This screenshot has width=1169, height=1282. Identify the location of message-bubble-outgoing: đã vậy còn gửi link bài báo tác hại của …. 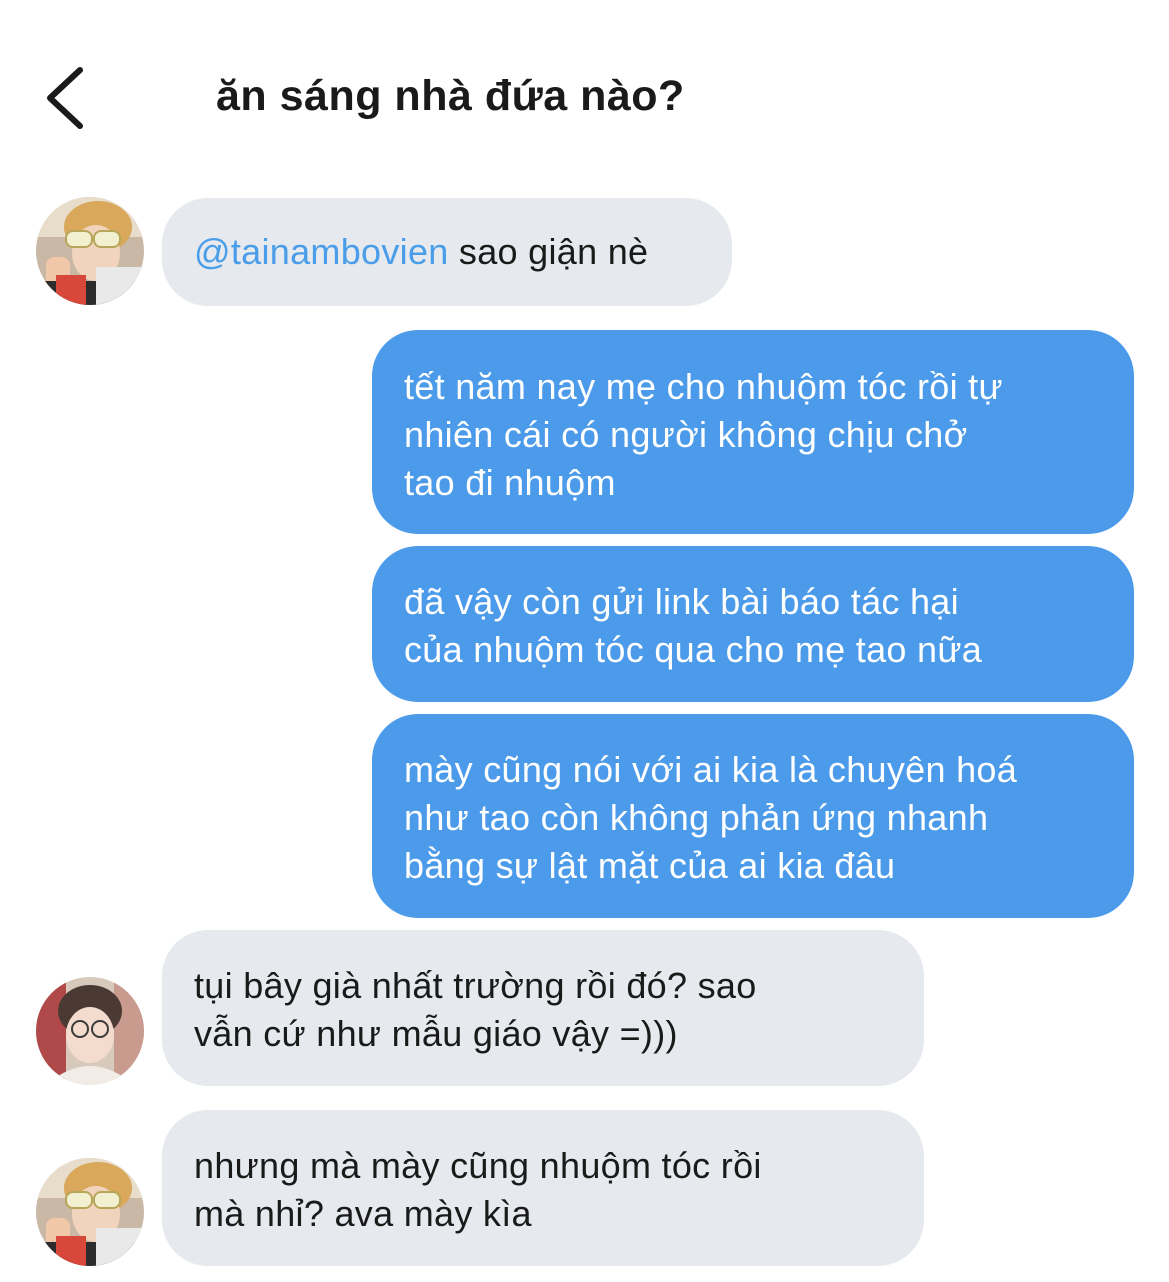
(753, 624).